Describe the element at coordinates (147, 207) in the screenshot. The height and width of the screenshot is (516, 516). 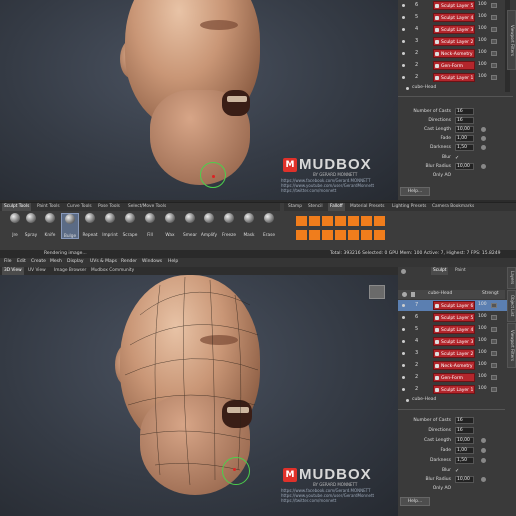
I see `tab-select-move-tools: Select/Move Tools` at that location.